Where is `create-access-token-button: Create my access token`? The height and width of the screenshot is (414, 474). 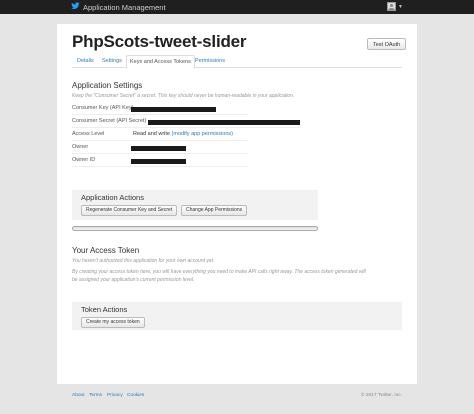 create-access-token-button: Create my access token is located at coordinates (113, 322).